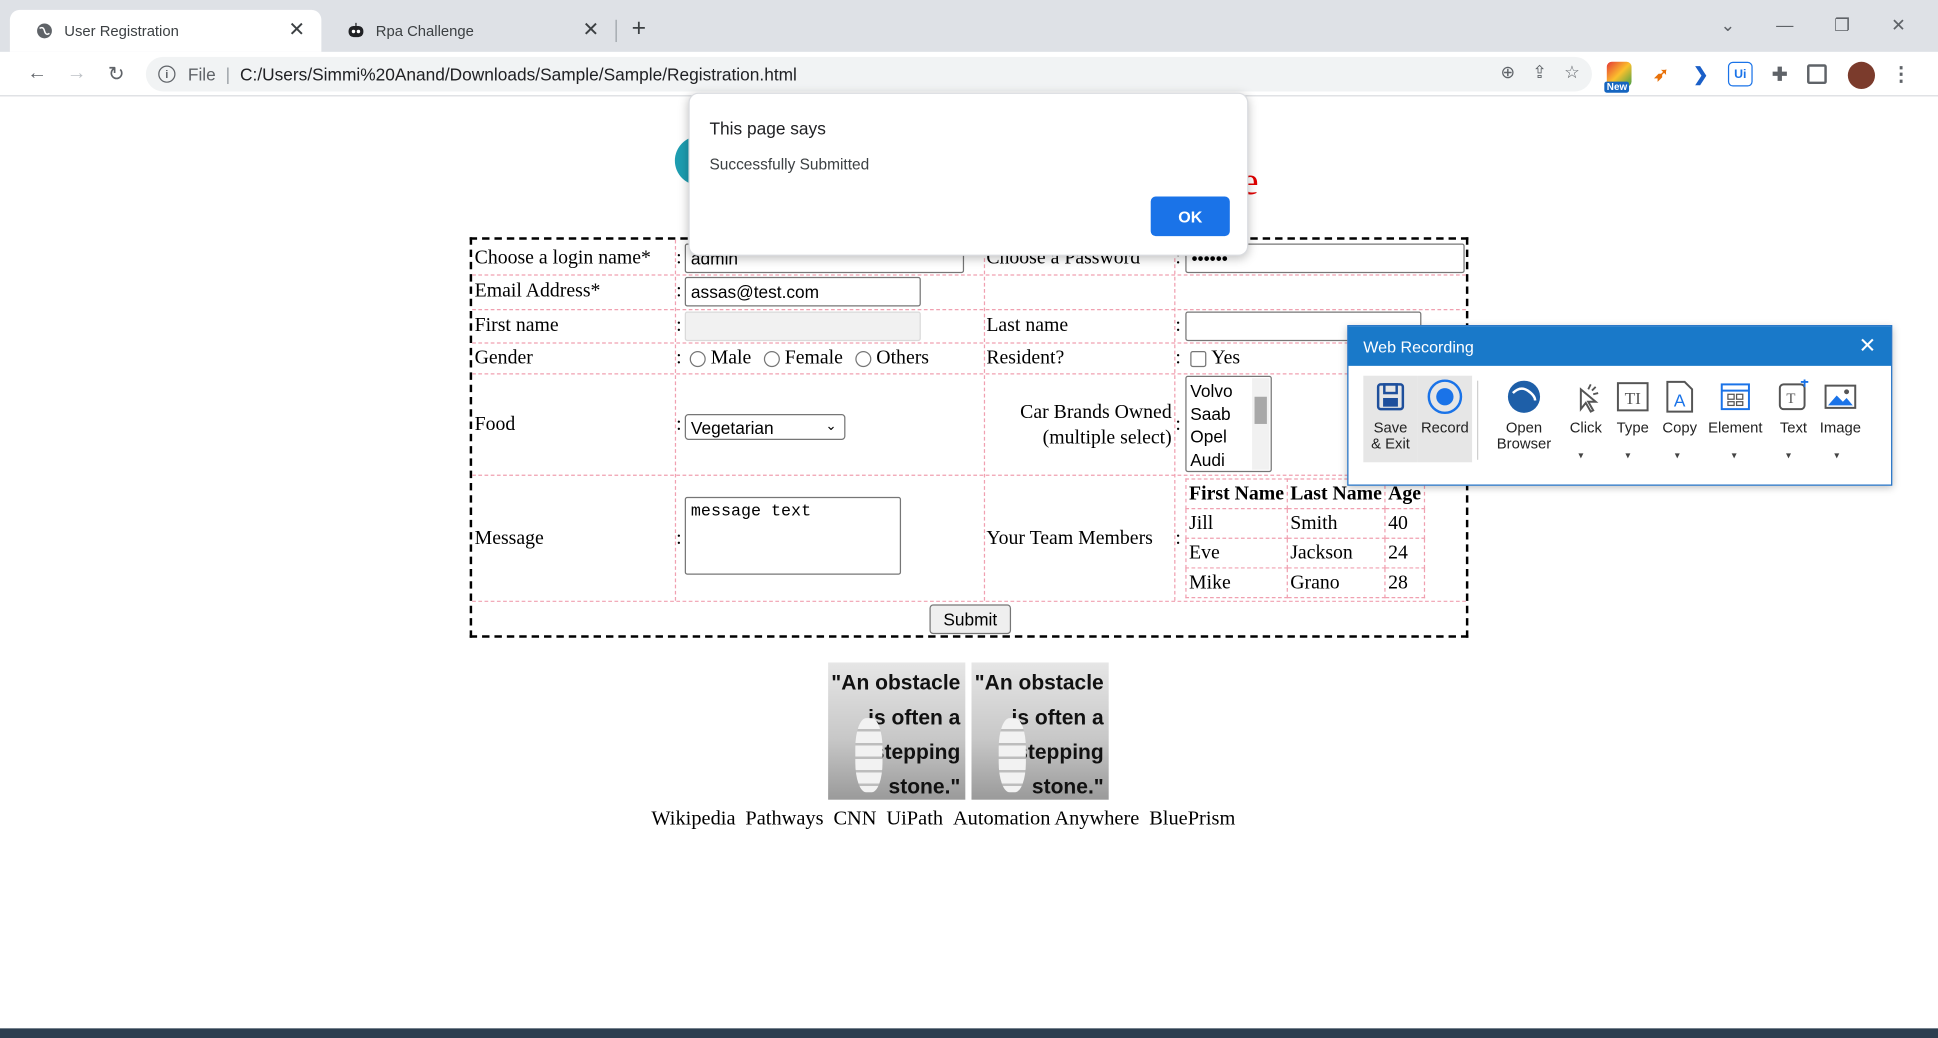  Describe the element at coordinates (1524, 436) in the screenshot. I see `tool-label: Open Browser` at that location.